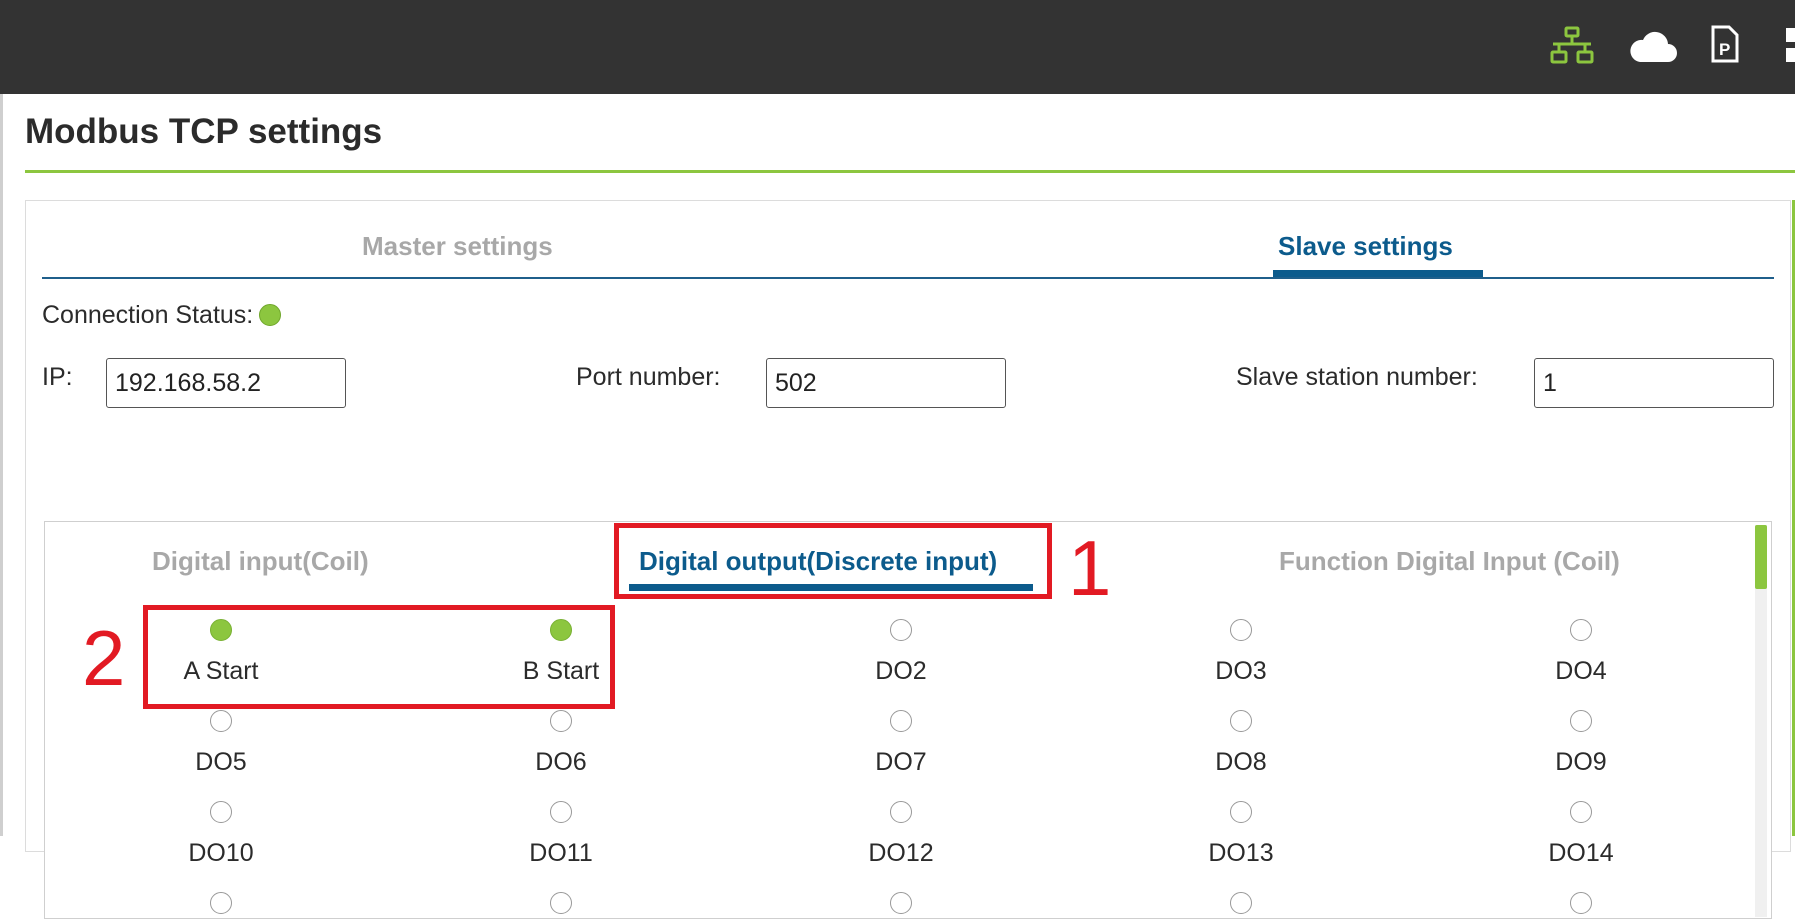  Describe the element at coordinates (221, 762) in the screenshot. I see `output-label: DO5` at that location.